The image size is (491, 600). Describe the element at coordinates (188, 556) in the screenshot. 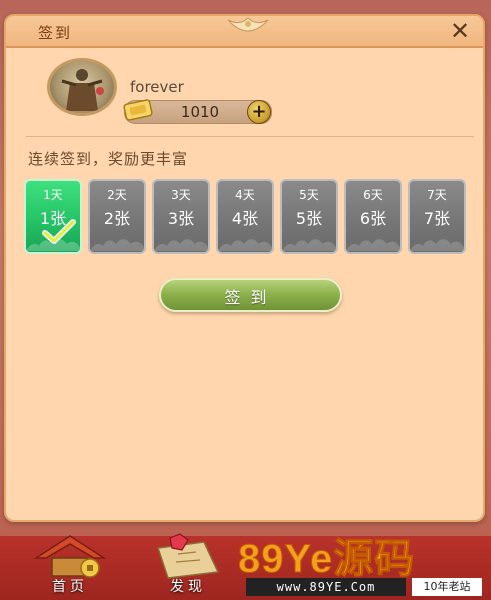

I see `map-gem-icon` at that location.